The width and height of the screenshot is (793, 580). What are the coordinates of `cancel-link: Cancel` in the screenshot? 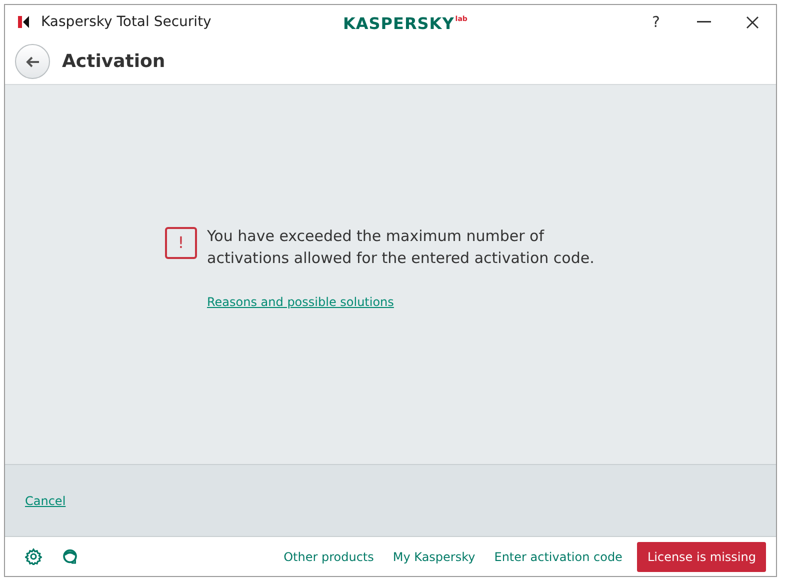 It's located at (45, 501).